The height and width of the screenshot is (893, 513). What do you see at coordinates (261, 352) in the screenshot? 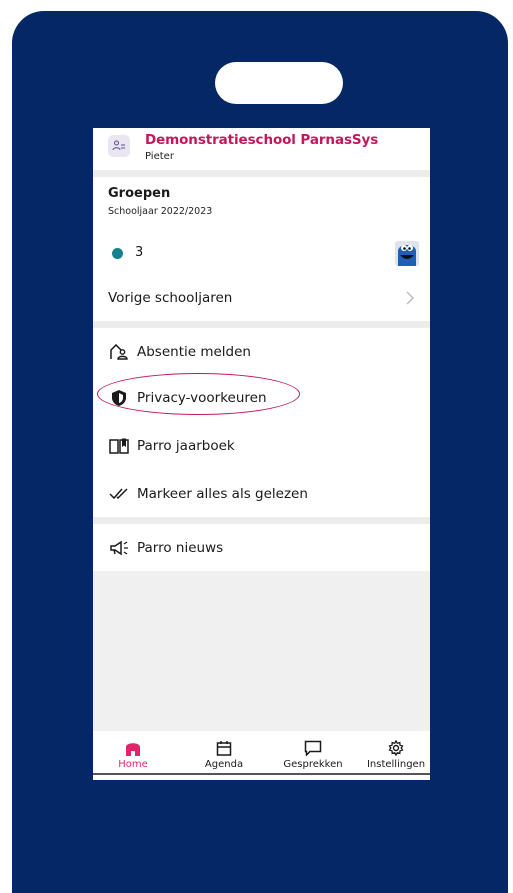
I see `absence-menu-item: Absentie melden` at bounding box center [261, 352].